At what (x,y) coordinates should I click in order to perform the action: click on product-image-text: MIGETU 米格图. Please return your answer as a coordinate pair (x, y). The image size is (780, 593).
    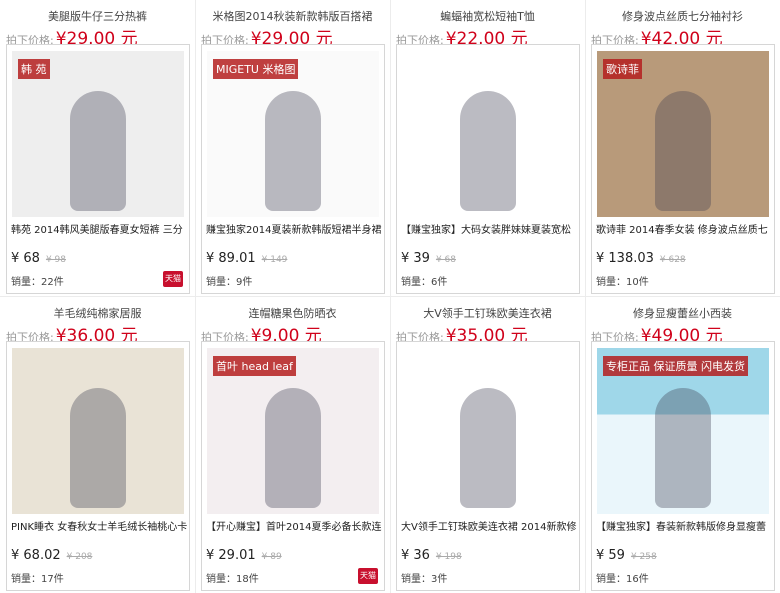
    Looking at the image, I should click on (256, 69).